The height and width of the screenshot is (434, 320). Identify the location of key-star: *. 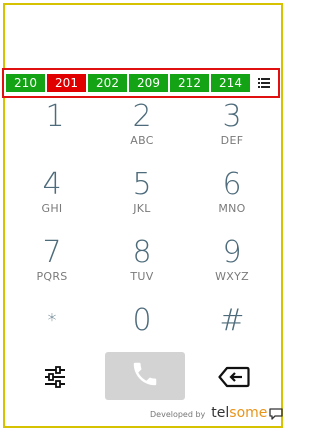
(52, 321).